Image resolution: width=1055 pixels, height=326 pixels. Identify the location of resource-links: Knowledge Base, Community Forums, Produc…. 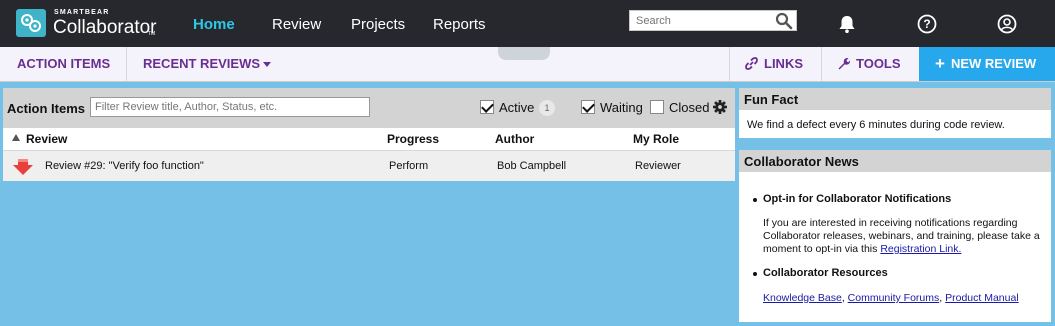
(891, 298).